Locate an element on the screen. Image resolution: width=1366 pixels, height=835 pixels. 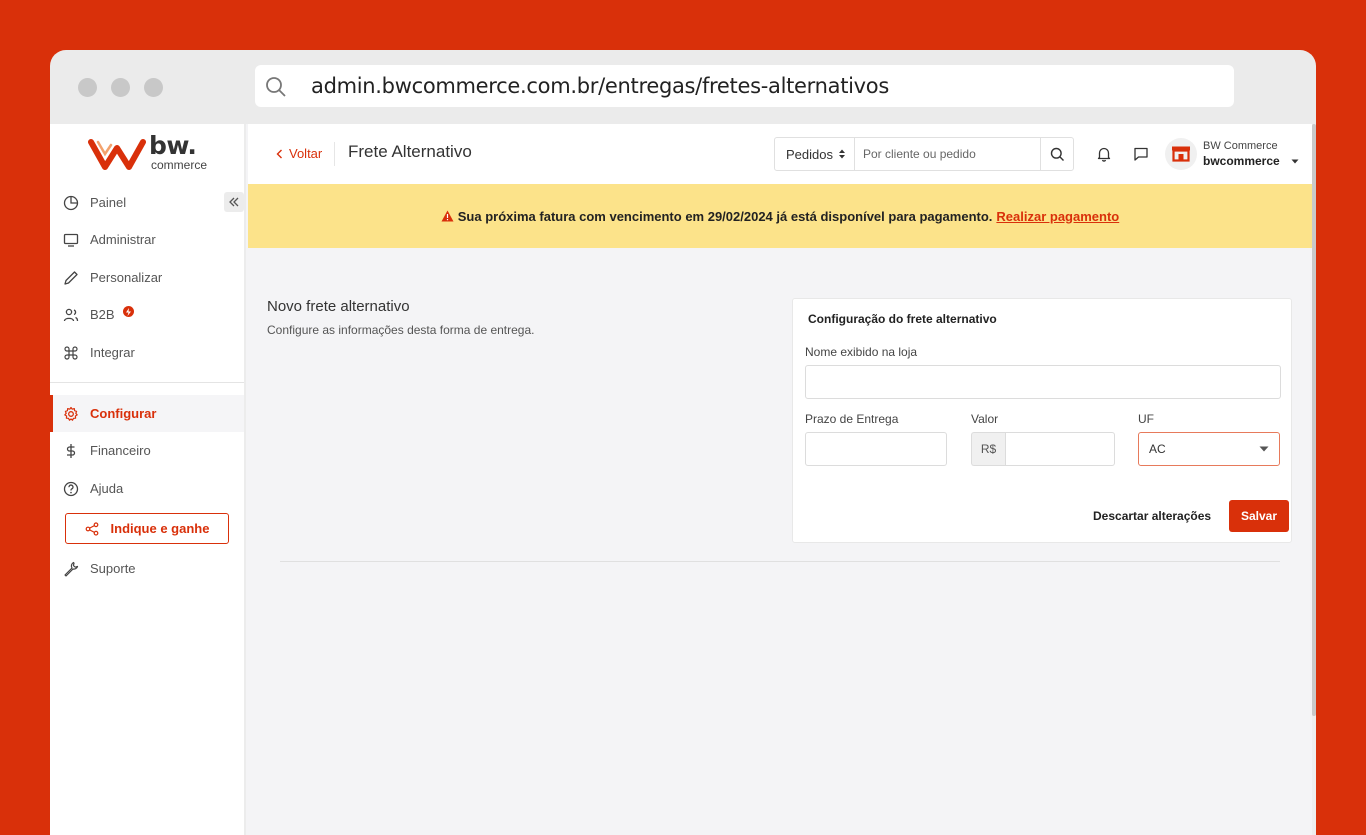
account-user: bwcommerce is located at coordinates (1241, 161).